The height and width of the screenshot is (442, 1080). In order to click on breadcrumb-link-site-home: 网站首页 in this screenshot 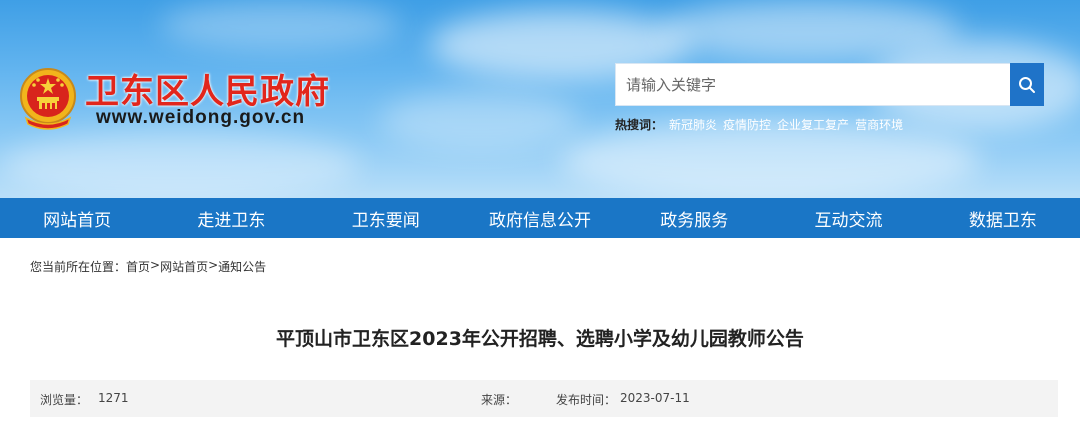, I will do `click(184, 266)`.